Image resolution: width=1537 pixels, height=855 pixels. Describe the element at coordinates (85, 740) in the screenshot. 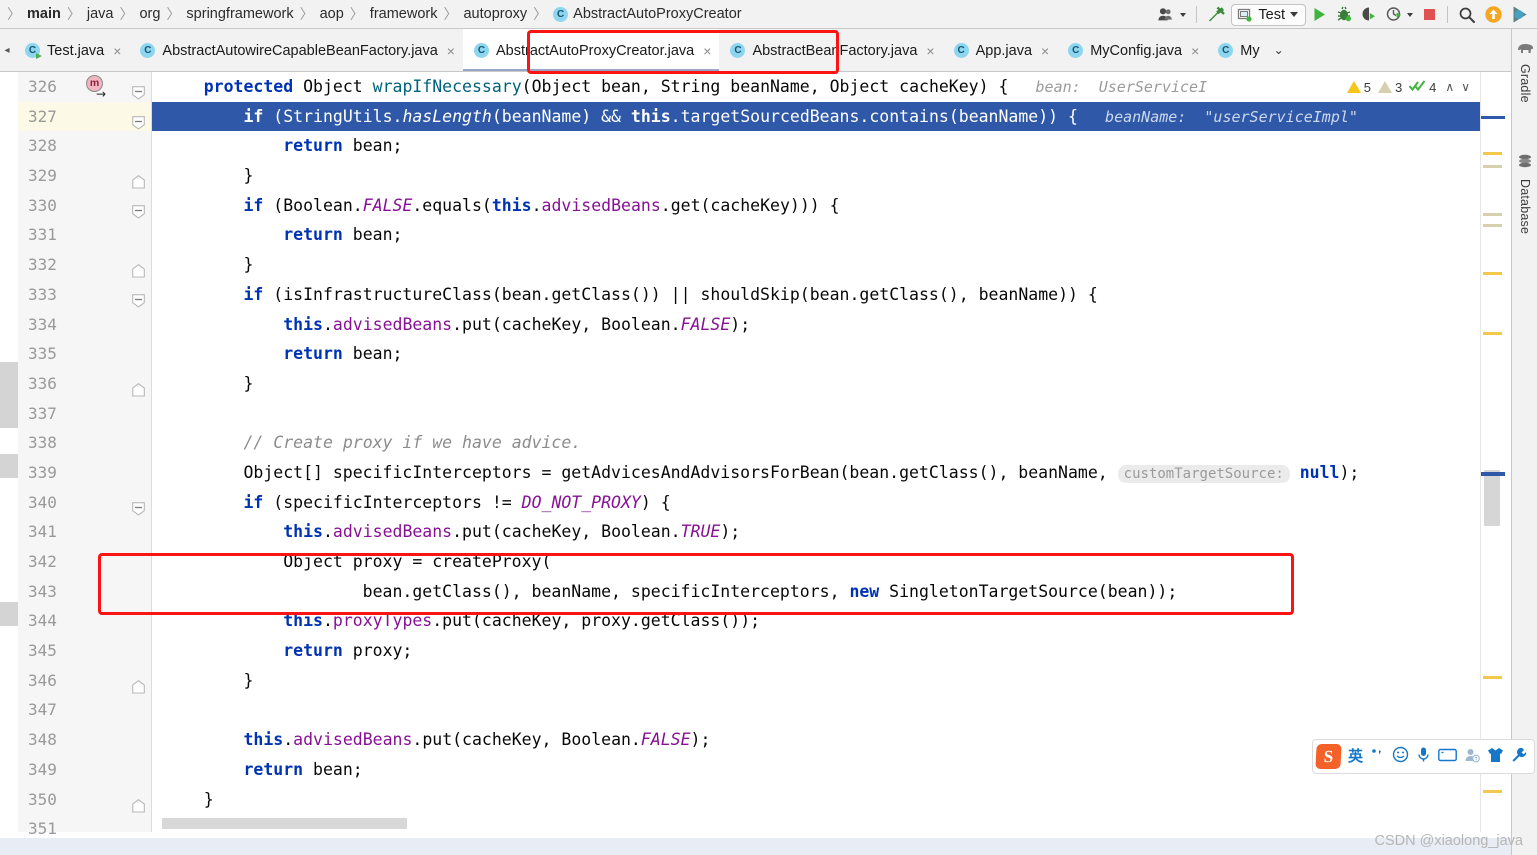

I see `gutter-line: 348` at that location.